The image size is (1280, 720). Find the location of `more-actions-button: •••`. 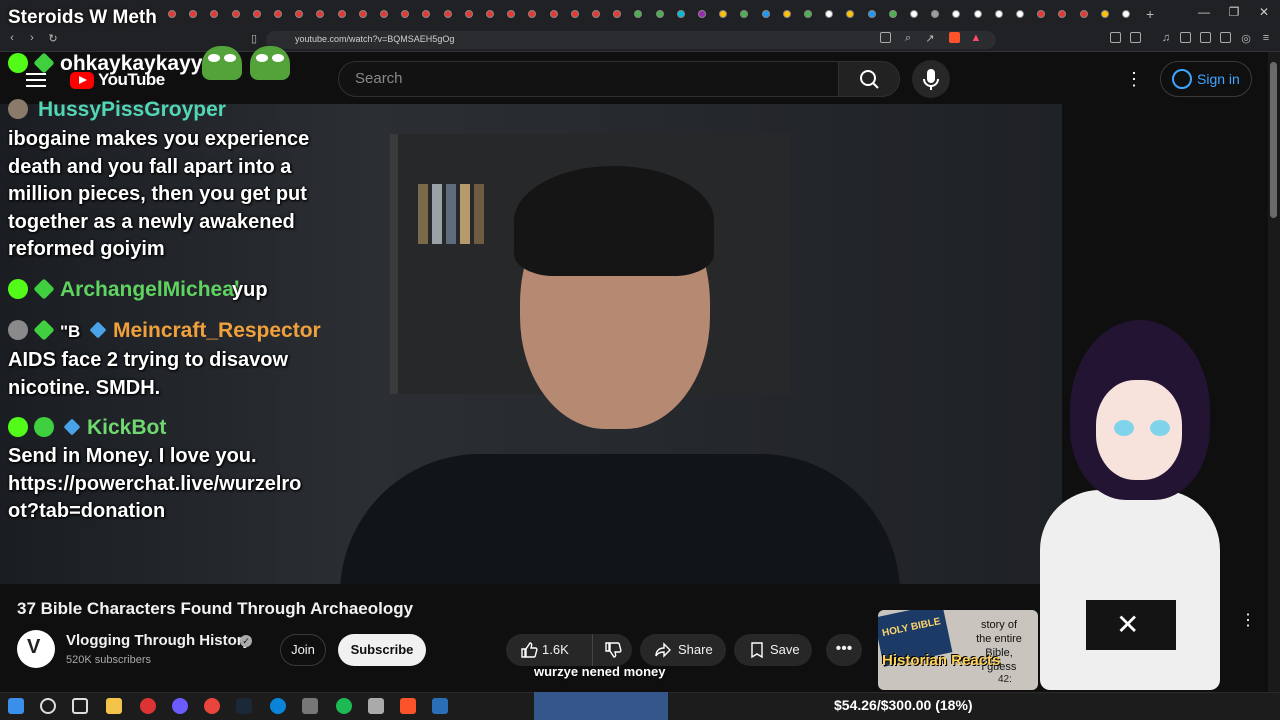

more-actions-button: ••• is located at coordinates (844, 650).